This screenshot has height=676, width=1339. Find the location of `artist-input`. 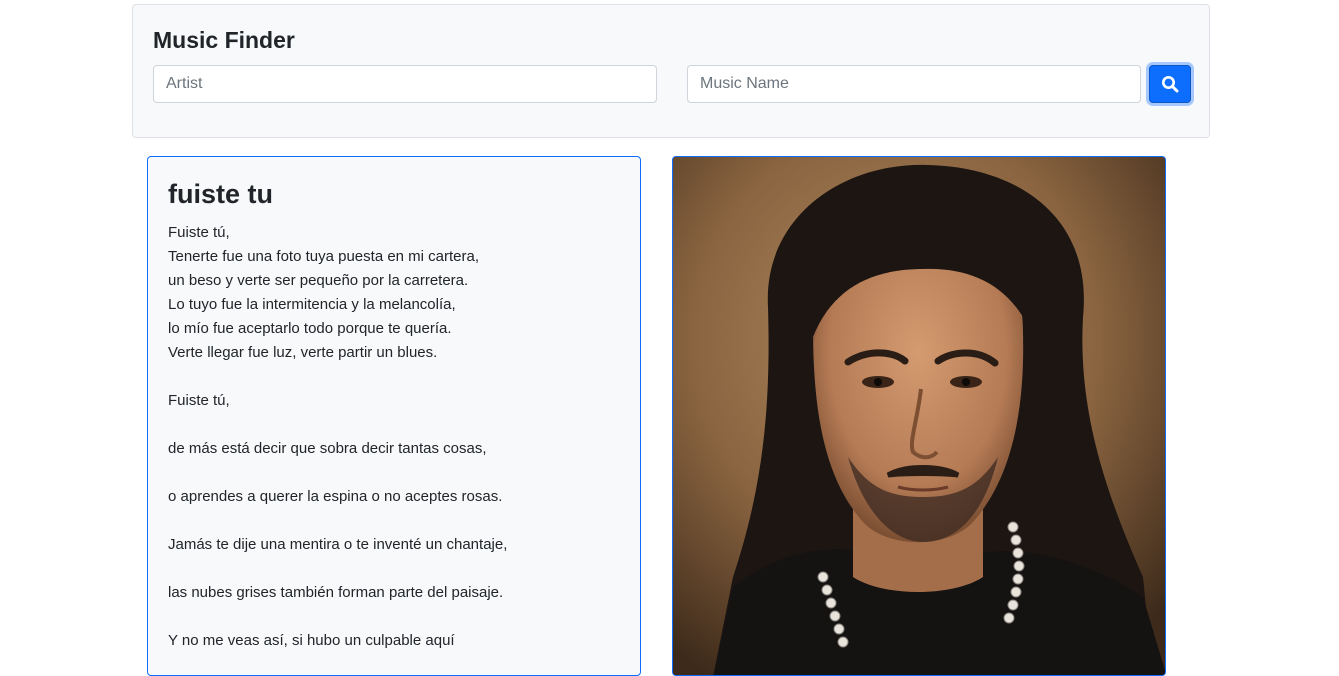

artist-input is located at coordinates (405, 84).